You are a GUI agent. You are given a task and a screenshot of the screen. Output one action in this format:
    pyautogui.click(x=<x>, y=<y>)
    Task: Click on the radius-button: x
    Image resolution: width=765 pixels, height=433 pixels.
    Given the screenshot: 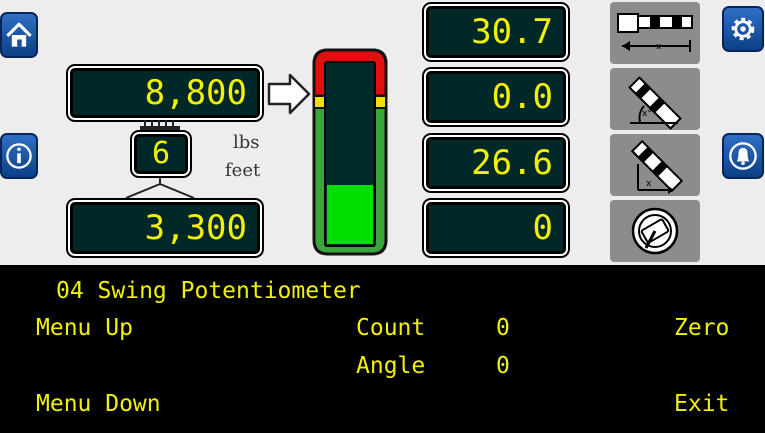 What is the action you would take?
    pyautogui.click(x=655, y=165)
    